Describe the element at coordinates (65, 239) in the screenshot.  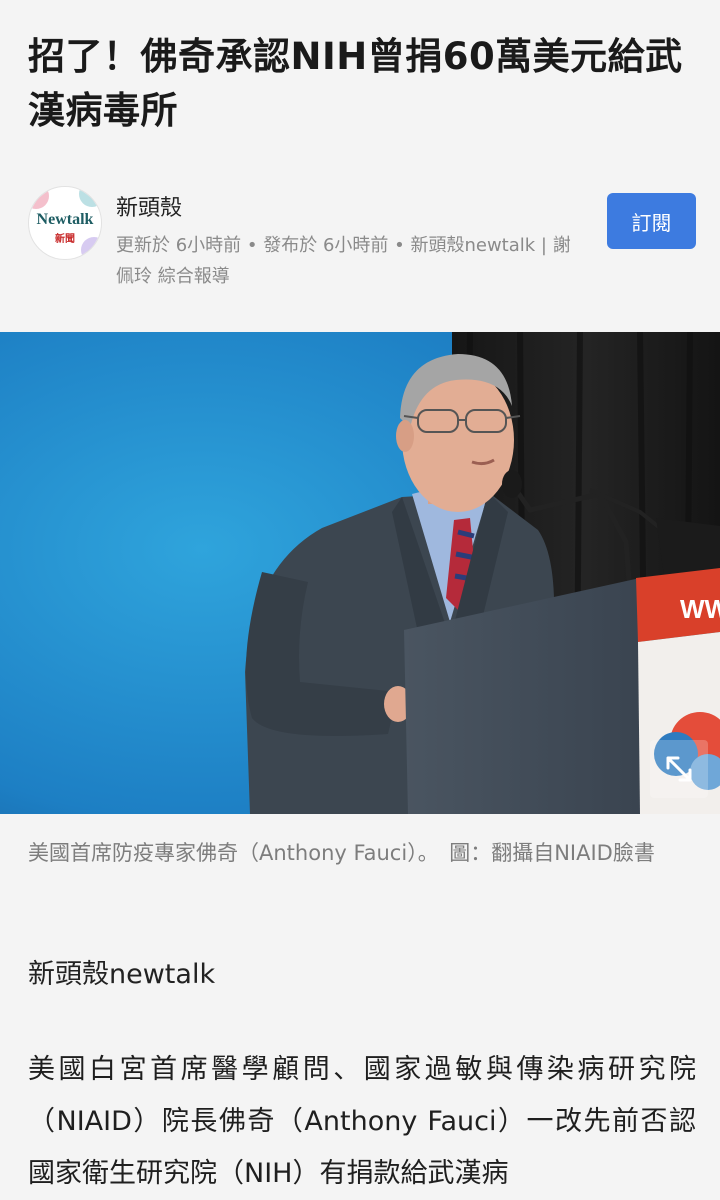
I see `logo-subtitle: 新聞` at that location.